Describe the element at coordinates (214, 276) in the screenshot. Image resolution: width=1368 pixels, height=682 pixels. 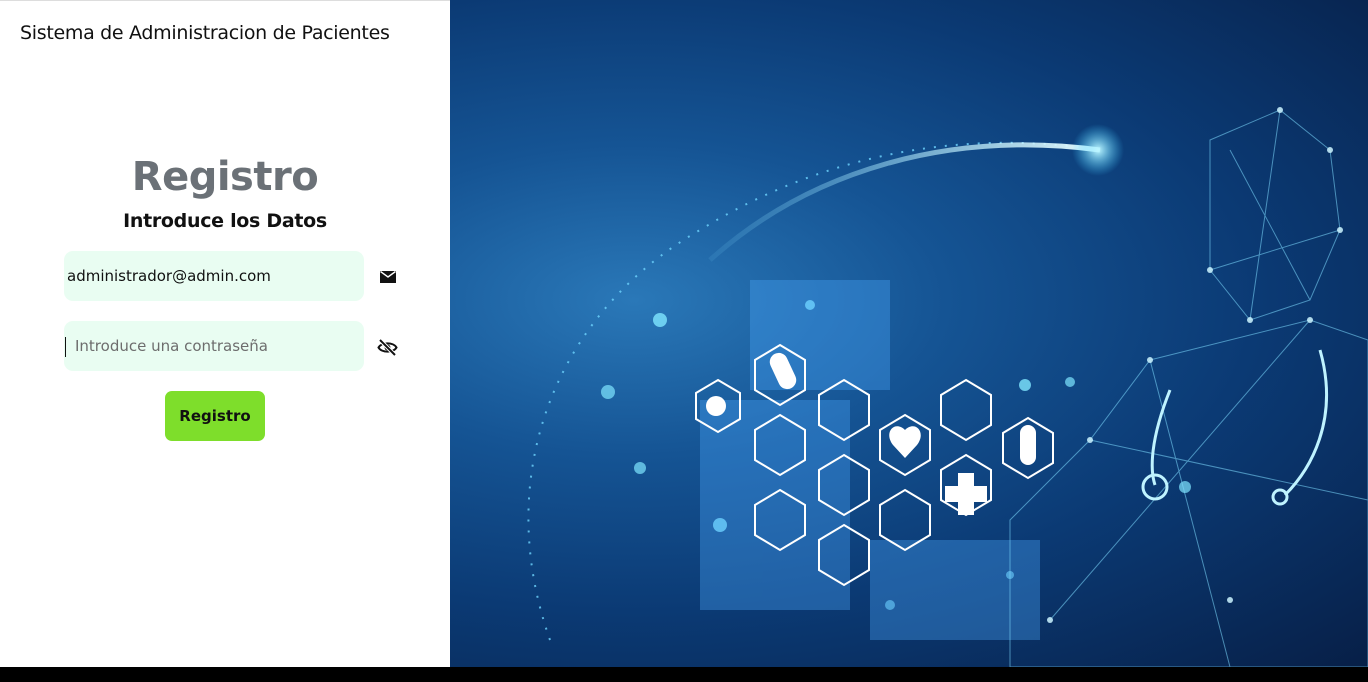
I see `email-field` at that location.